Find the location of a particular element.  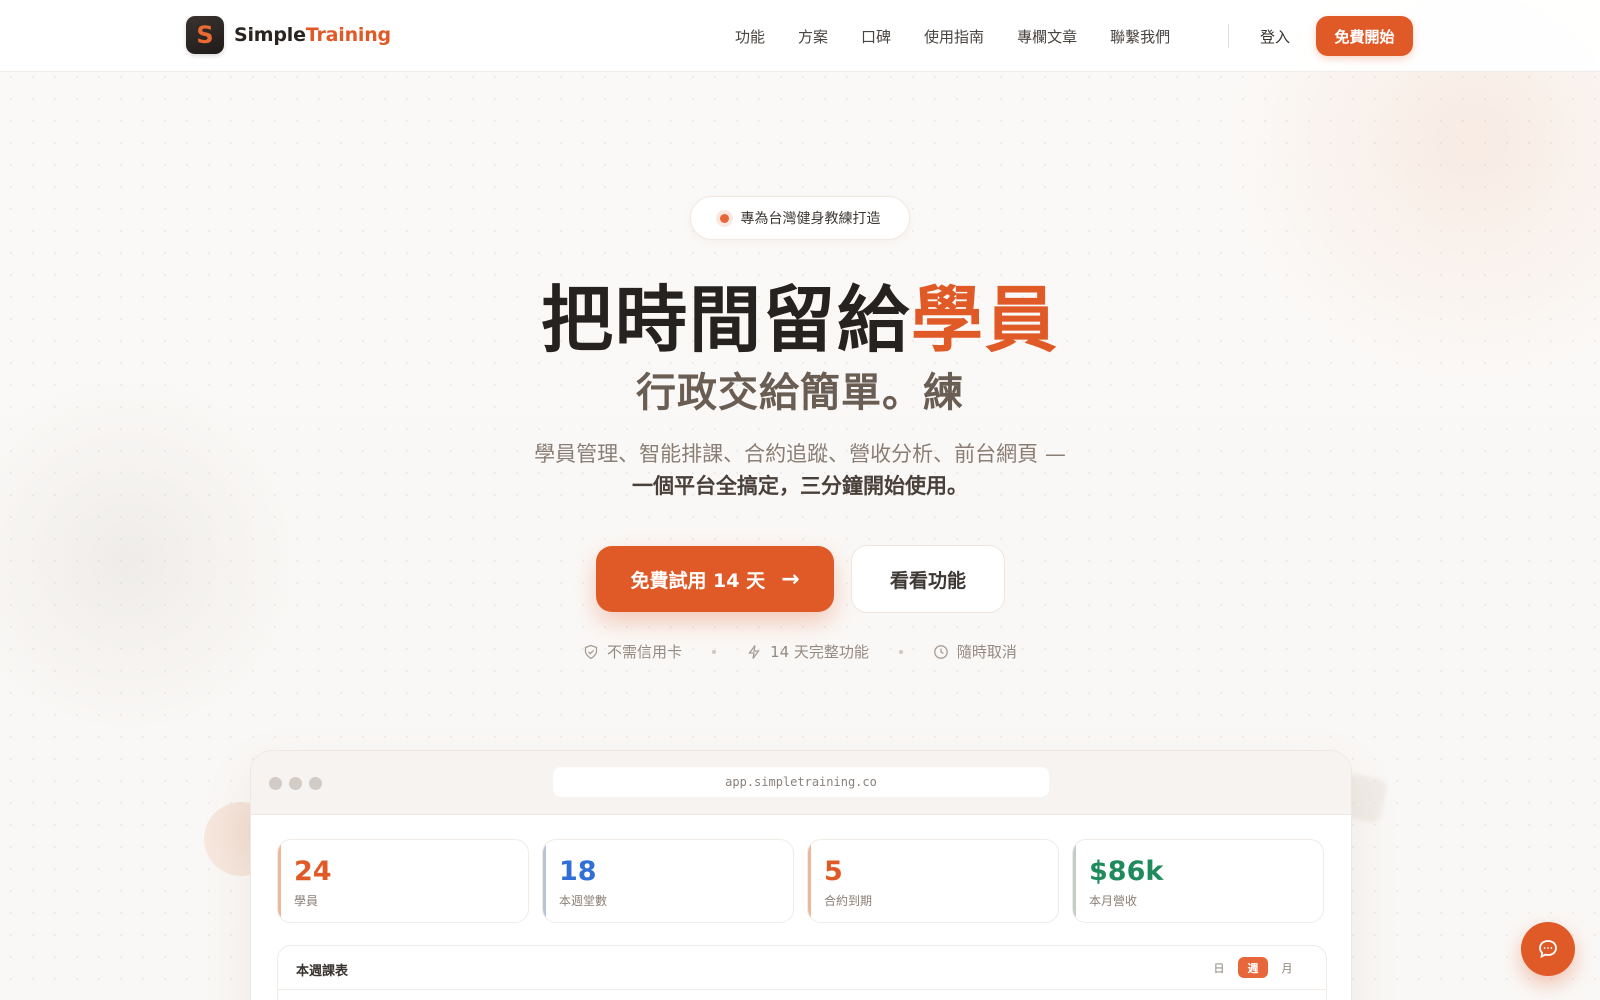

hero-title: 把時間留給學員 is located at coordinates (800, 320).